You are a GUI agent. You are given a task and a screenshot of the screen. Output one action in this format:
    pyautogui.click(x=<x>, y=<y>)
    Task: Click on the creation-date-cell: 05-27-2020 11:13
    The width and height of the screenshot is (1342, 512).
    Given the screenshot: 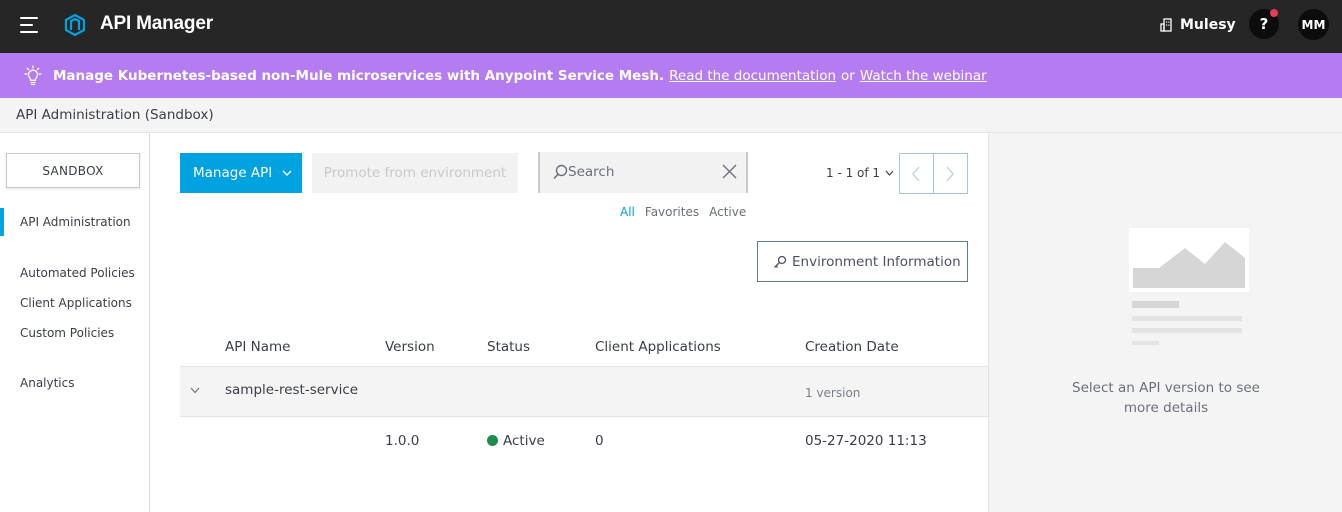 What is the action you would take?
    pyautogui.click(x=866, y=441)
    